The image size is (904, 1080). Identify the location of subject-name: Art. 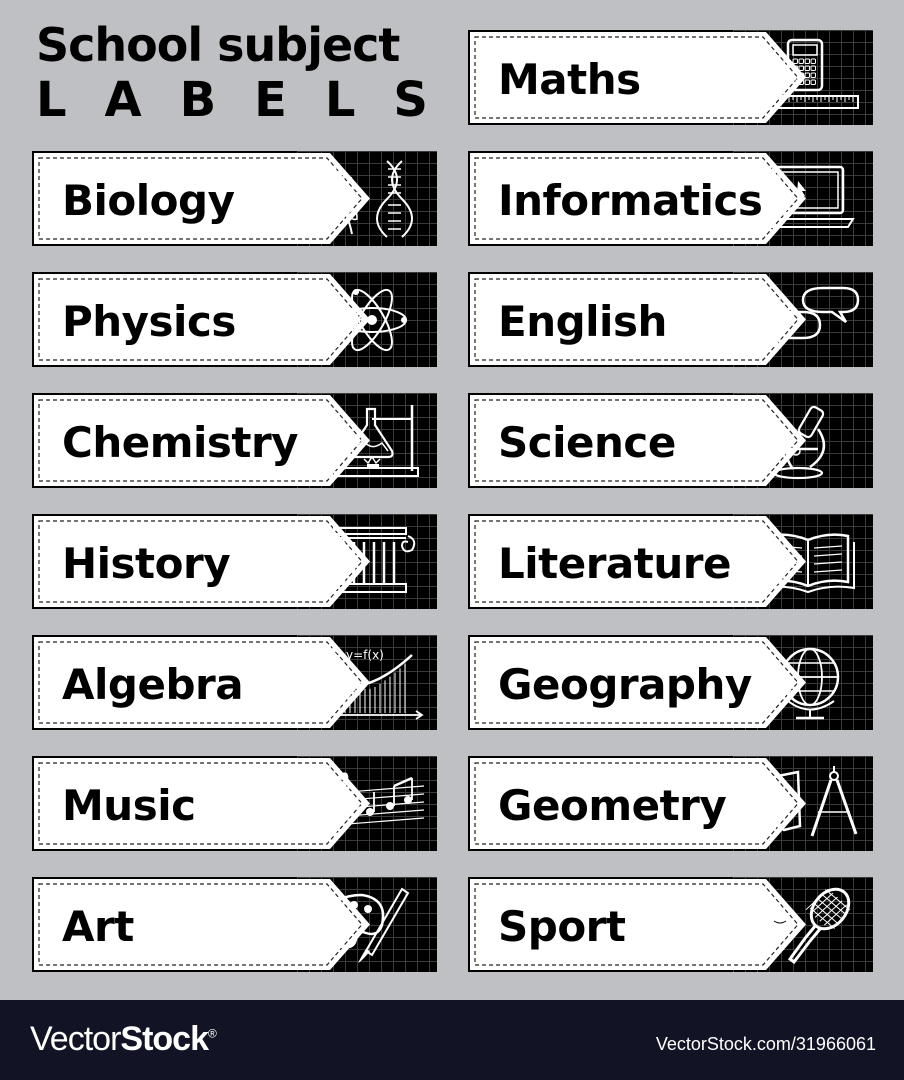
(98, 926).